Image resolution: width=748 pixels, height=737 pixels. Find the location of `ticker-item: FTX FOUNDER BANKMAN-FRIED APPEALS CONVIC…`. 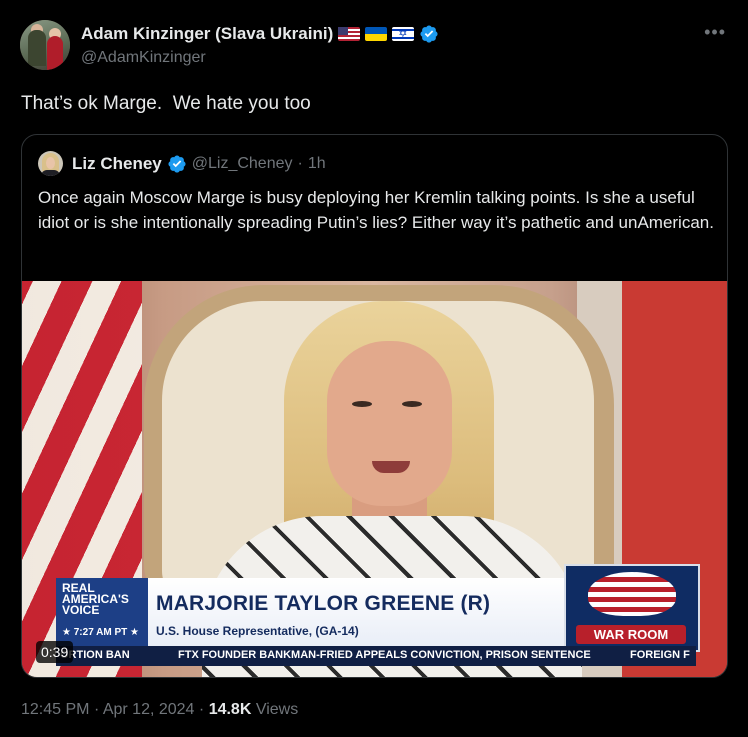

ticker-item: FTX FOUNDER BANKMAN-FRIED APPEALS CONVIC… is located at coordinates (384, 655).